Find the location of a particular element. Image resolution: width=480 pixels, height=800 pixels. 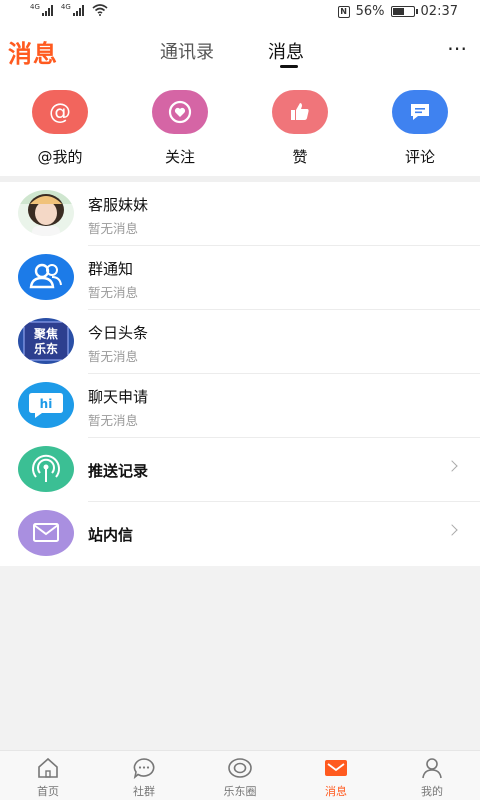

group-icon is located at coordinates (46, 277).